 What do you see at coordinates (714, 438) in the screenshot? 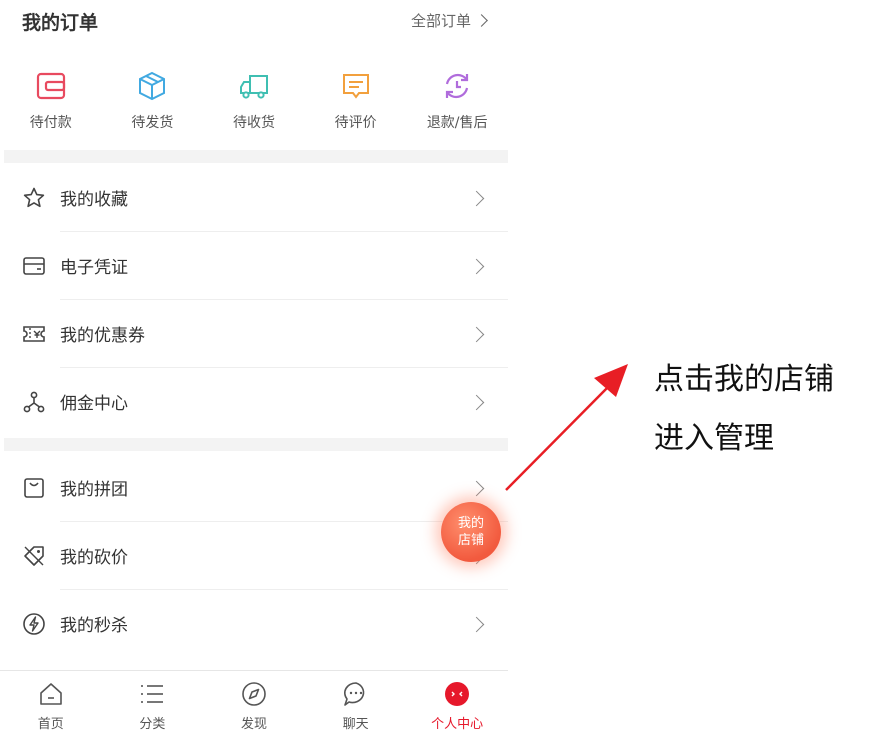
I see `annotation-line-2: 进入管理` at bounding box center [714, 438].